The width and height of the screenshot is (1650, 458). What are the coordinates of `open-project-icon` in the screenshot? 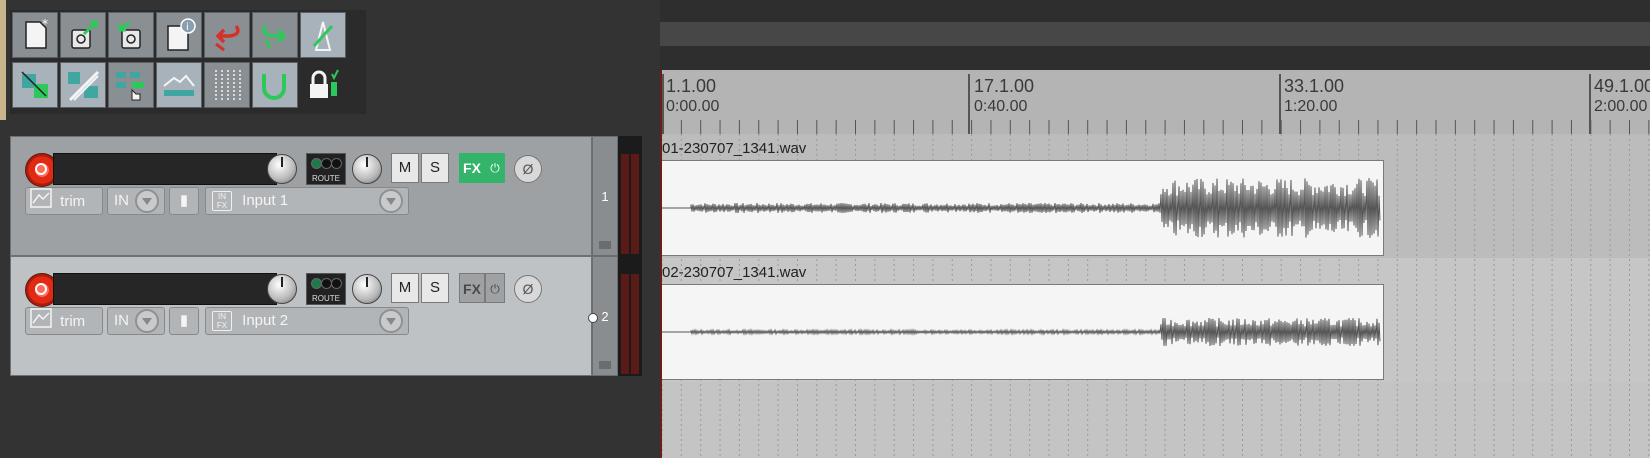 It's located at (84, 34).